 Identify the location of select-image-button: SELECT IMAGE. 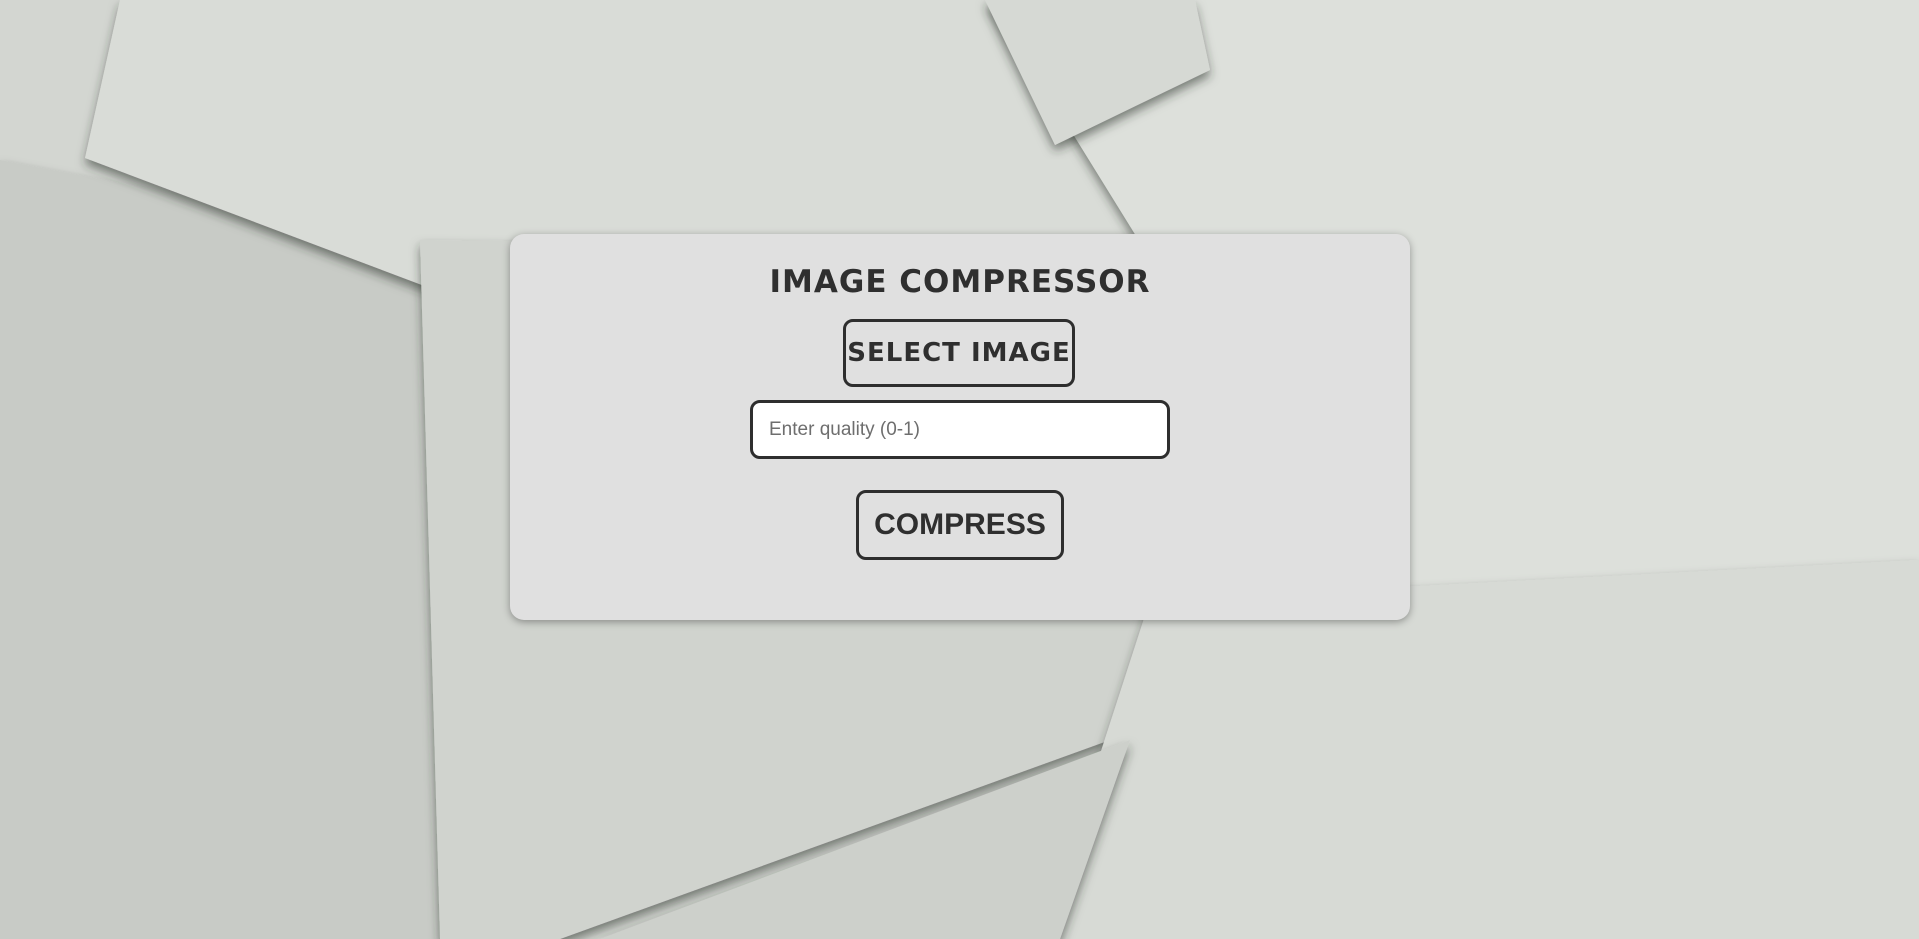
(959, 353).